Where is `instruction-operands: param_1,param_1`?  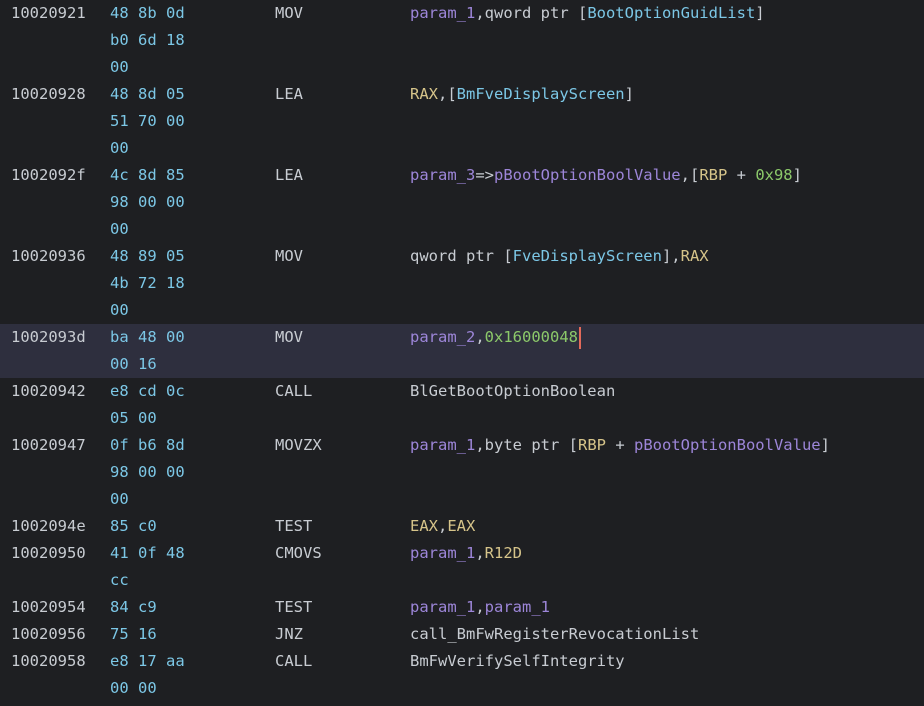
instruction-operands: param_1,param_1 is located at coordinates (480, 607).